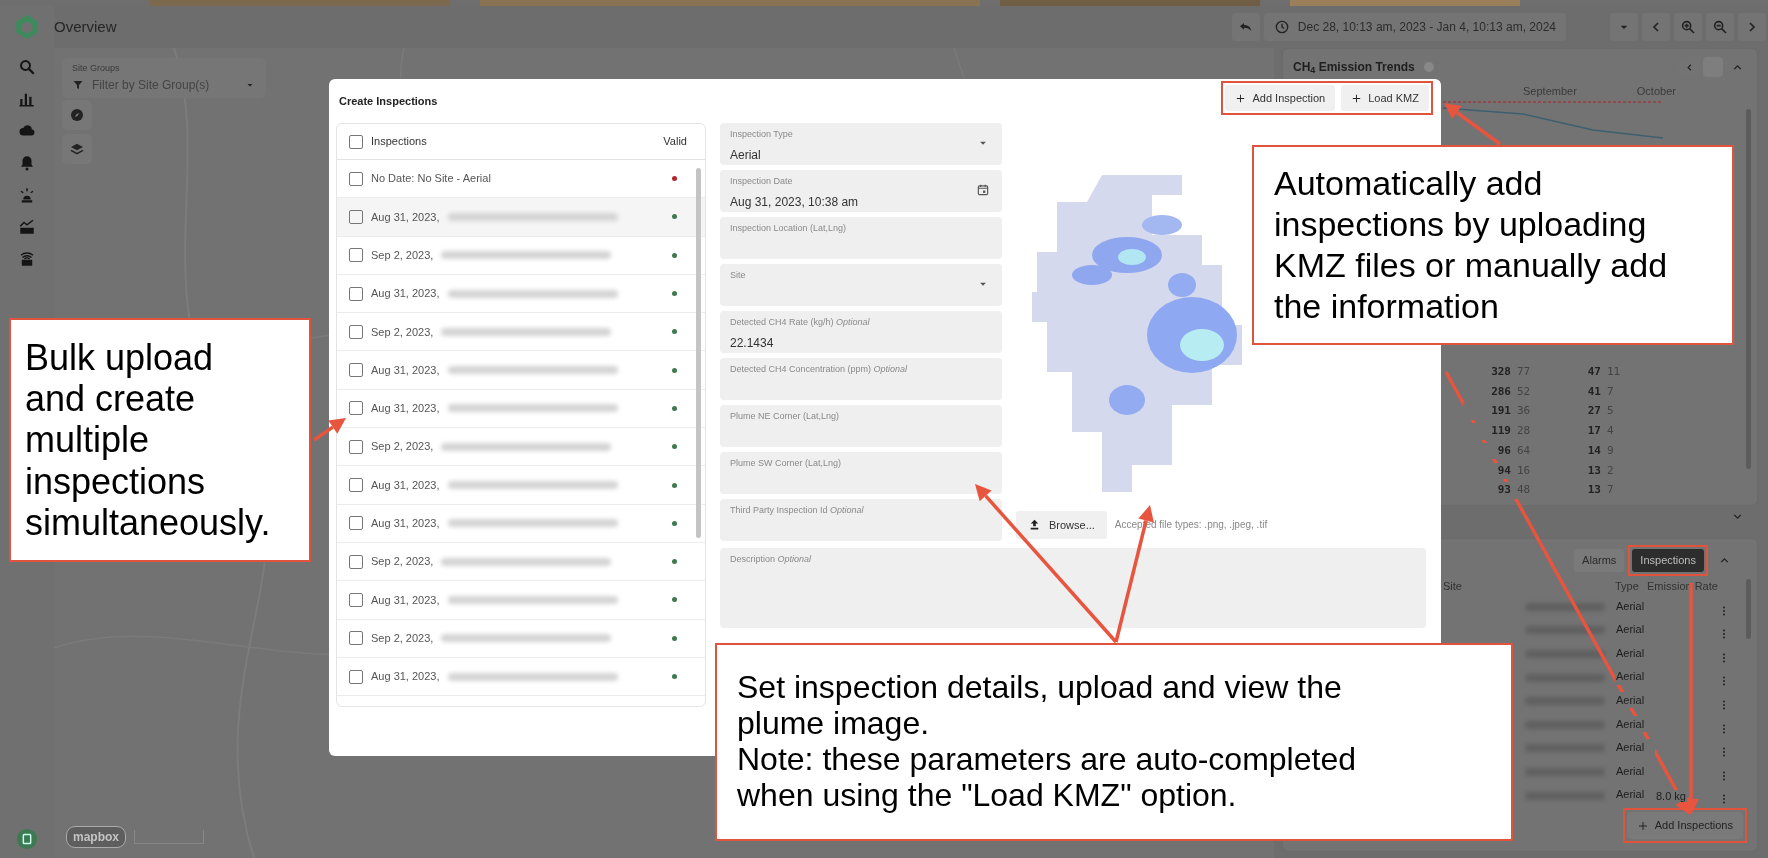 Image resolution: width=1768 pixels, height=858 pixels. I want to click on add-inspections-button: Add Inspections, so click(1684, 825).